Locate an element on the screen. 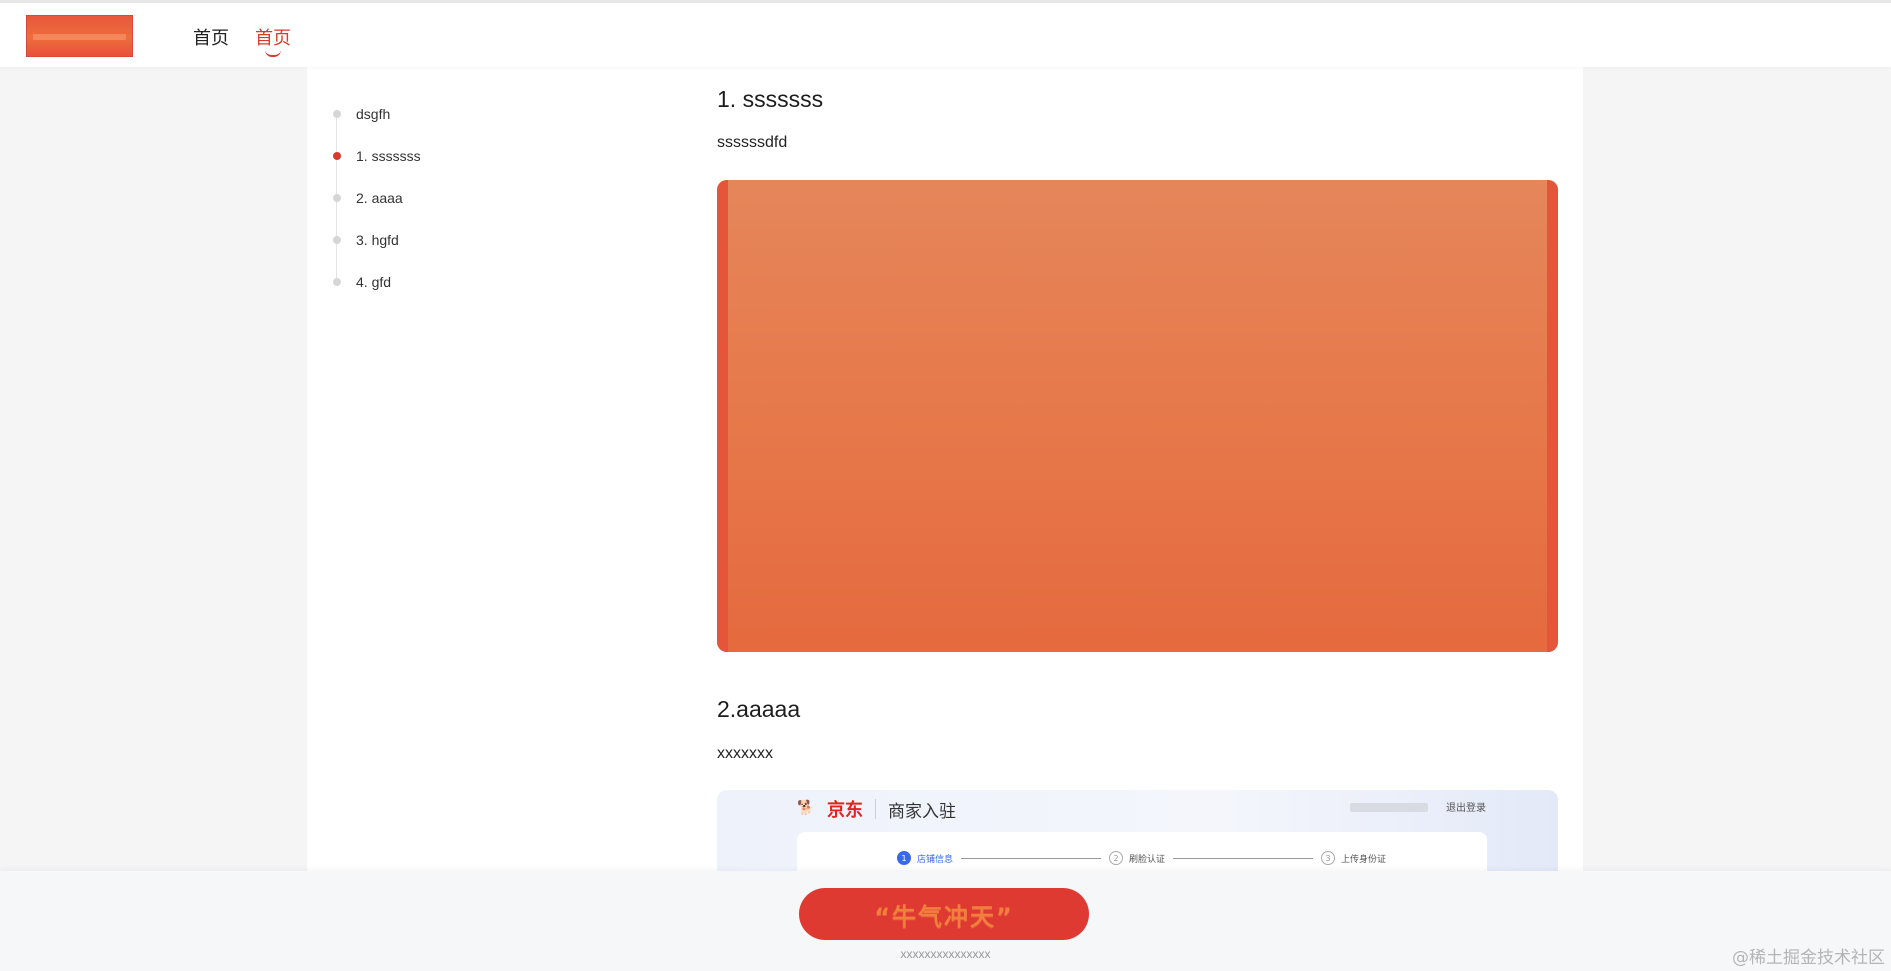 This screenshot has height=971, width=1891. jd-mascot-icon: 🐕 is located at coordinates (806, 807).